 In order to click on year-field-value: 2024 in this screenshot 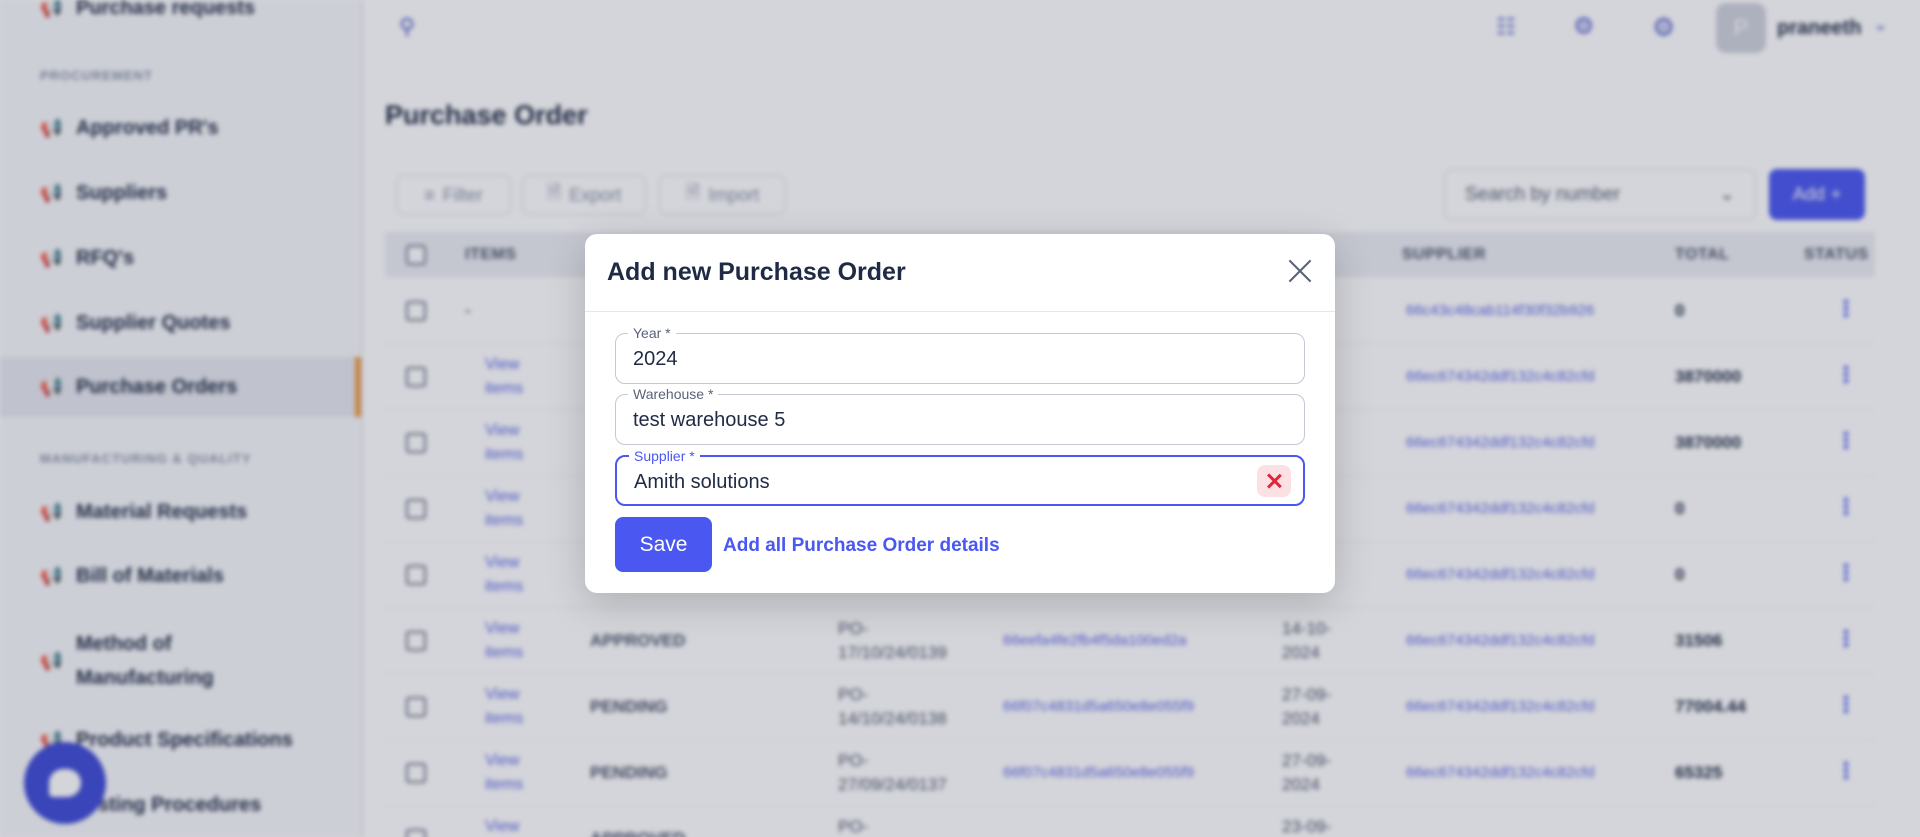, I will do `click(655, 359)`.